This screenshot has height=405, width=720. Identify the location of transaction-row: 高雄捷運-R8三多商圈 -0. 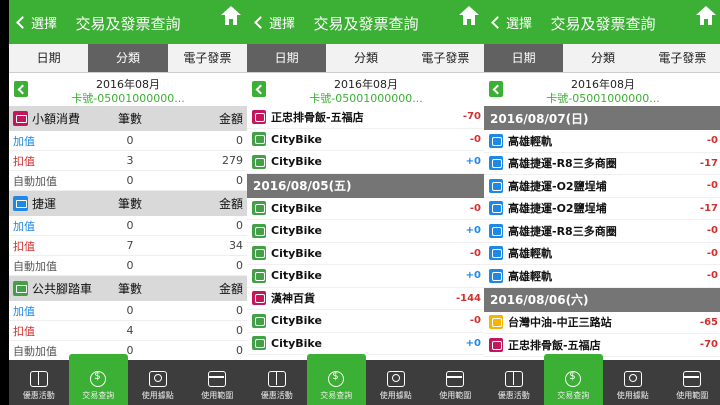
(602, 231).